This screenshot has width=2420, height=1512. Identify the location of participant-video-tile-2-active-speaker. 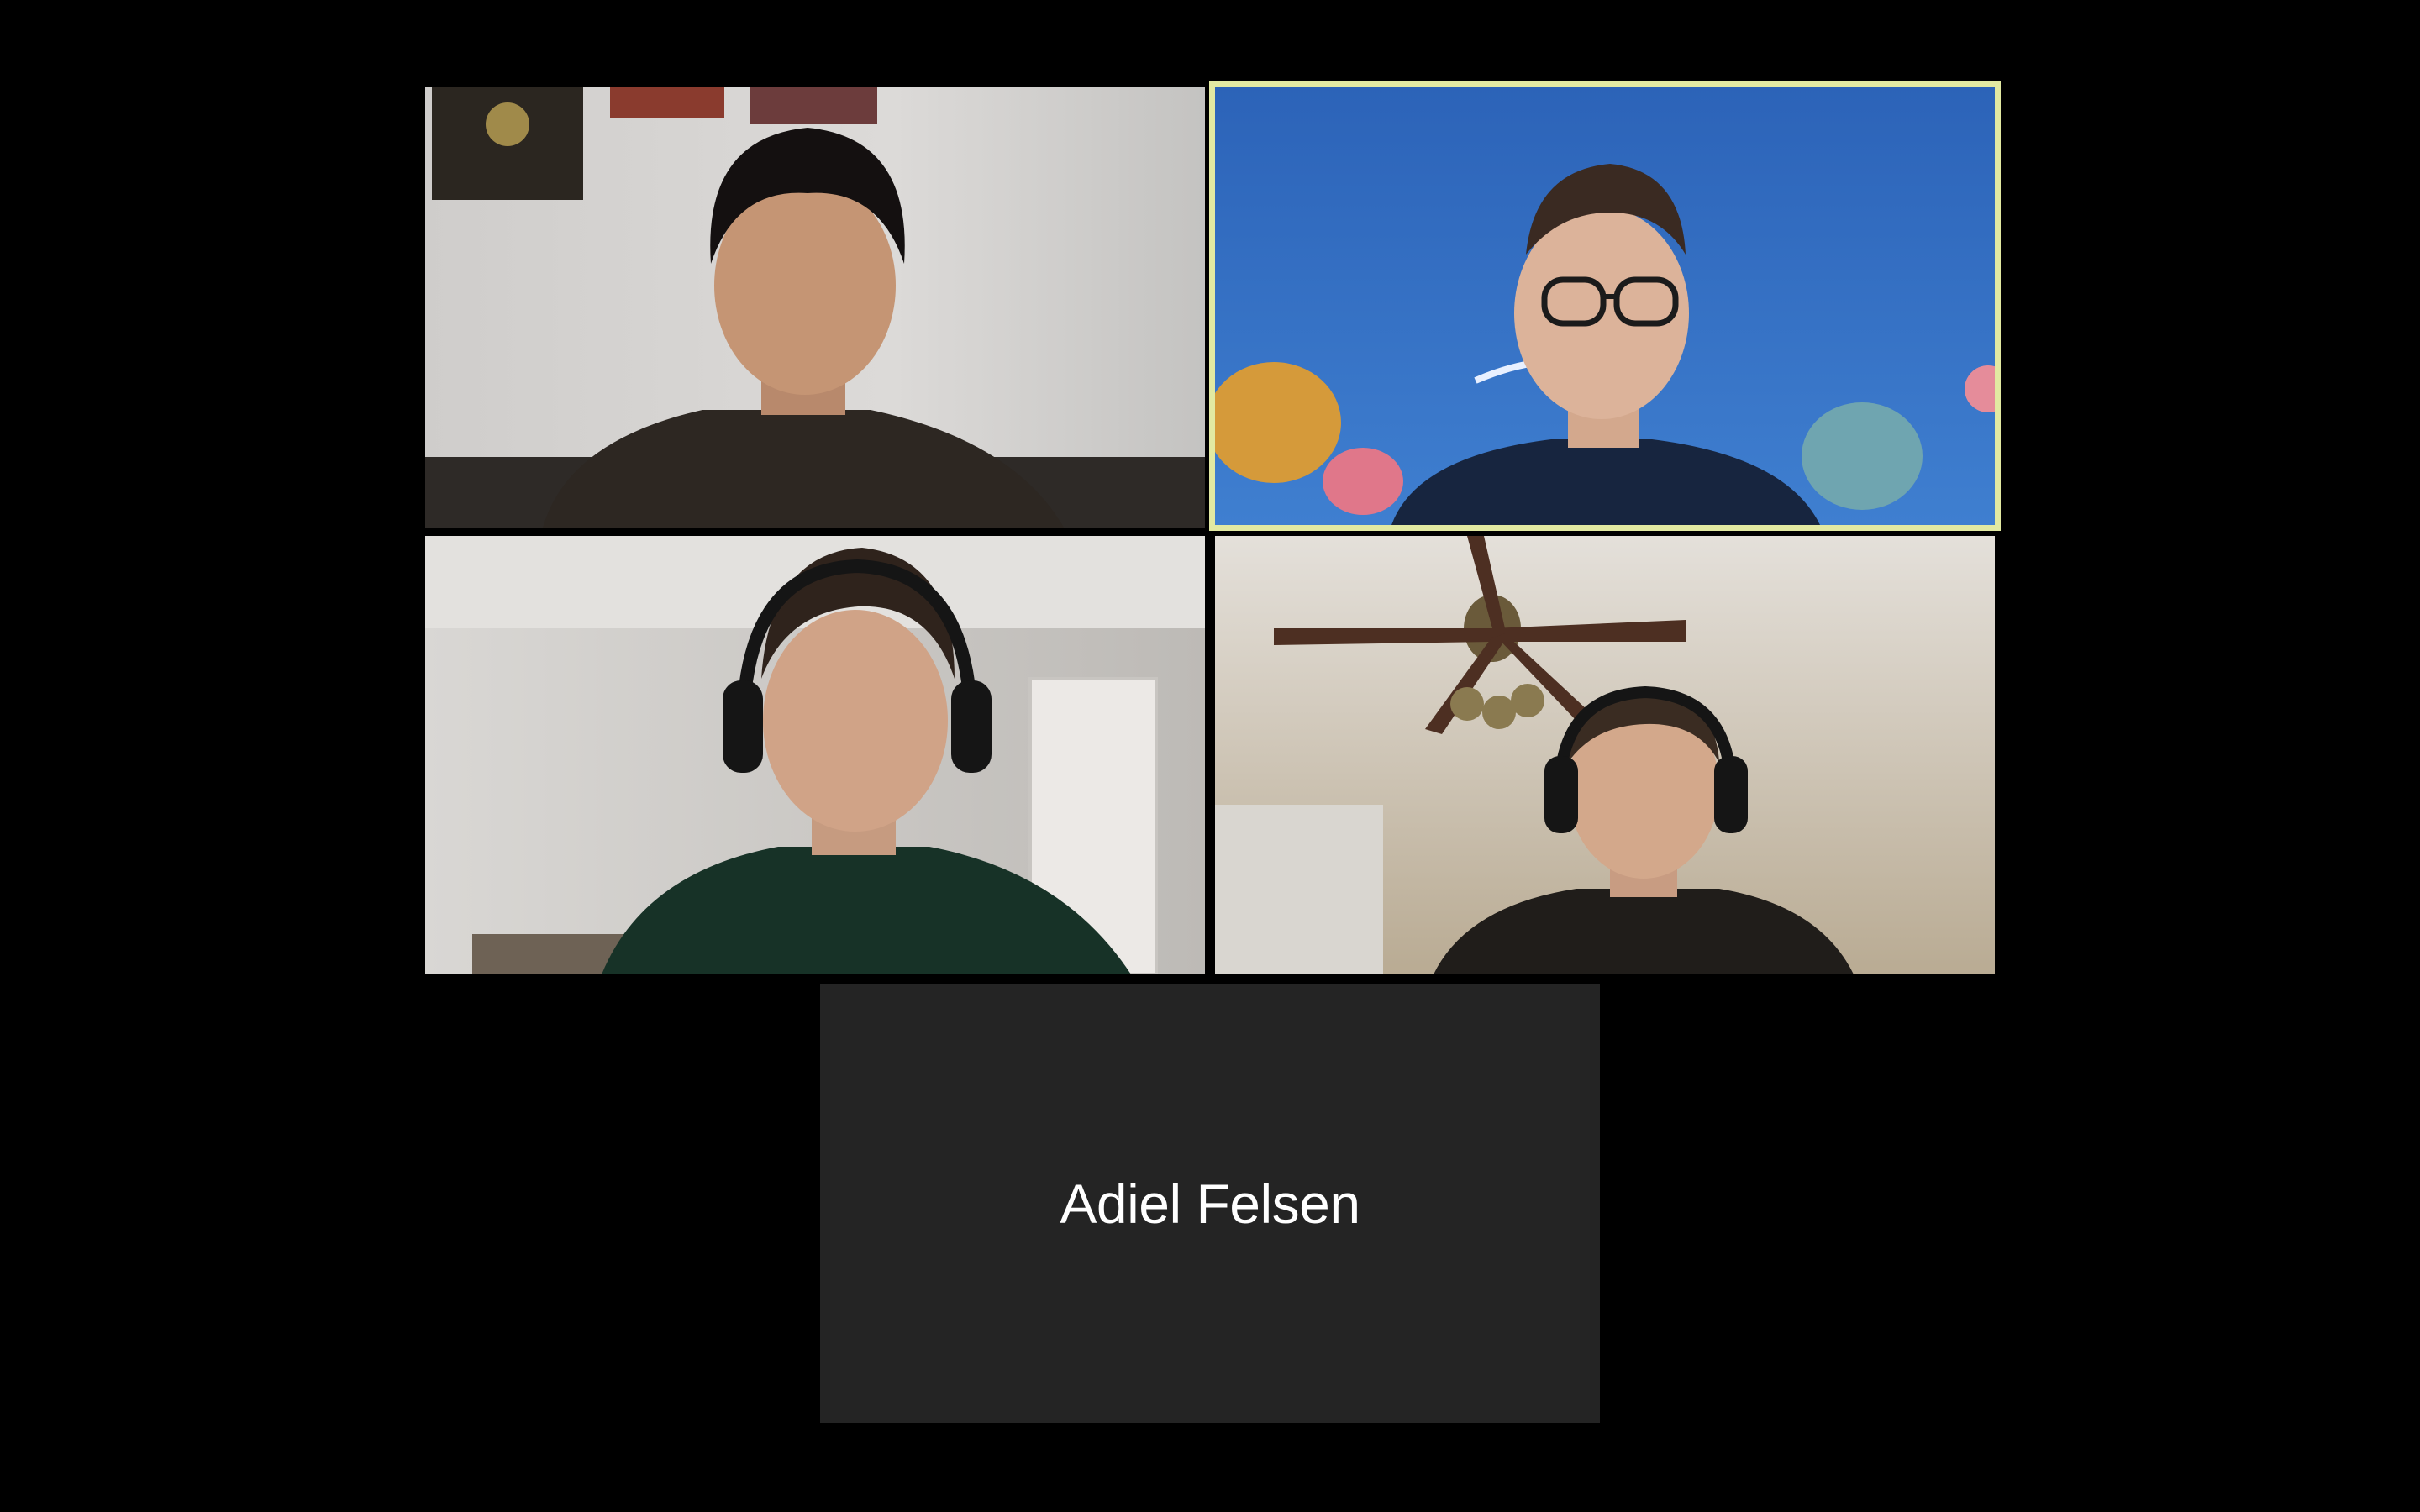
(1605, 306).